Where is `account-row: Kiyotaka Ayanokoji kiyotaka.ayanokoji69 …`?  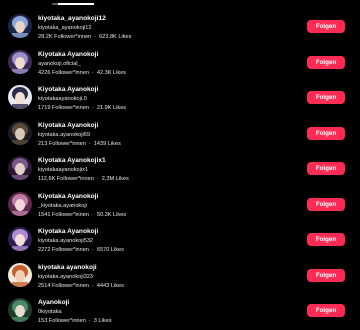
account-row: Kiyotaka Ayanokoji kiyotaka.ayanokoji69 … is located at coordinates (180, 135).